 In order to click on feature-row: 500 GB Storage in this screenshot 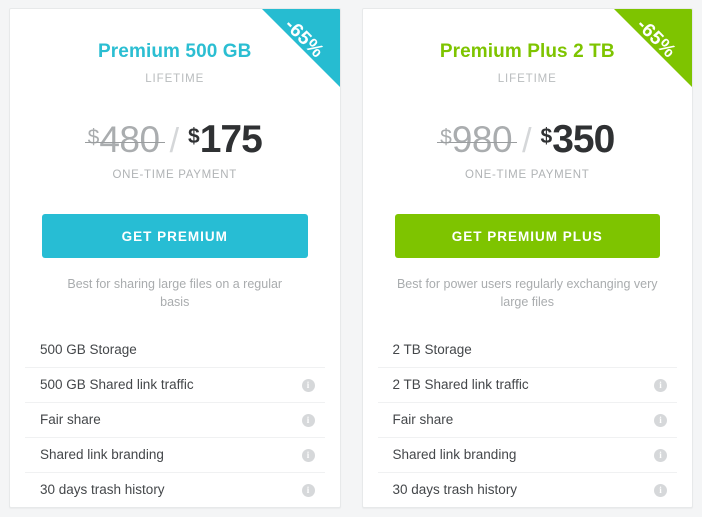, I will do `click(175, 351)`.